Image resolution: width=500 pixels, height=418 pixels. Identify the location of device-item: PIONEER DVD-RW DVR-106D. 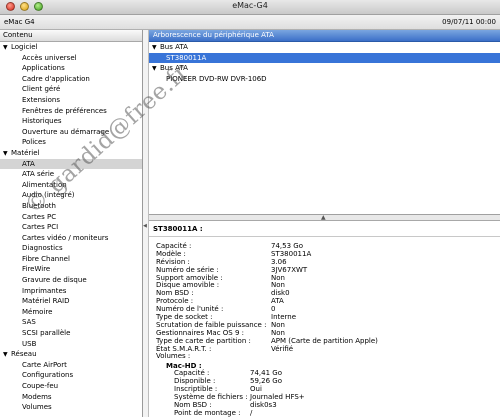
(324, 79).